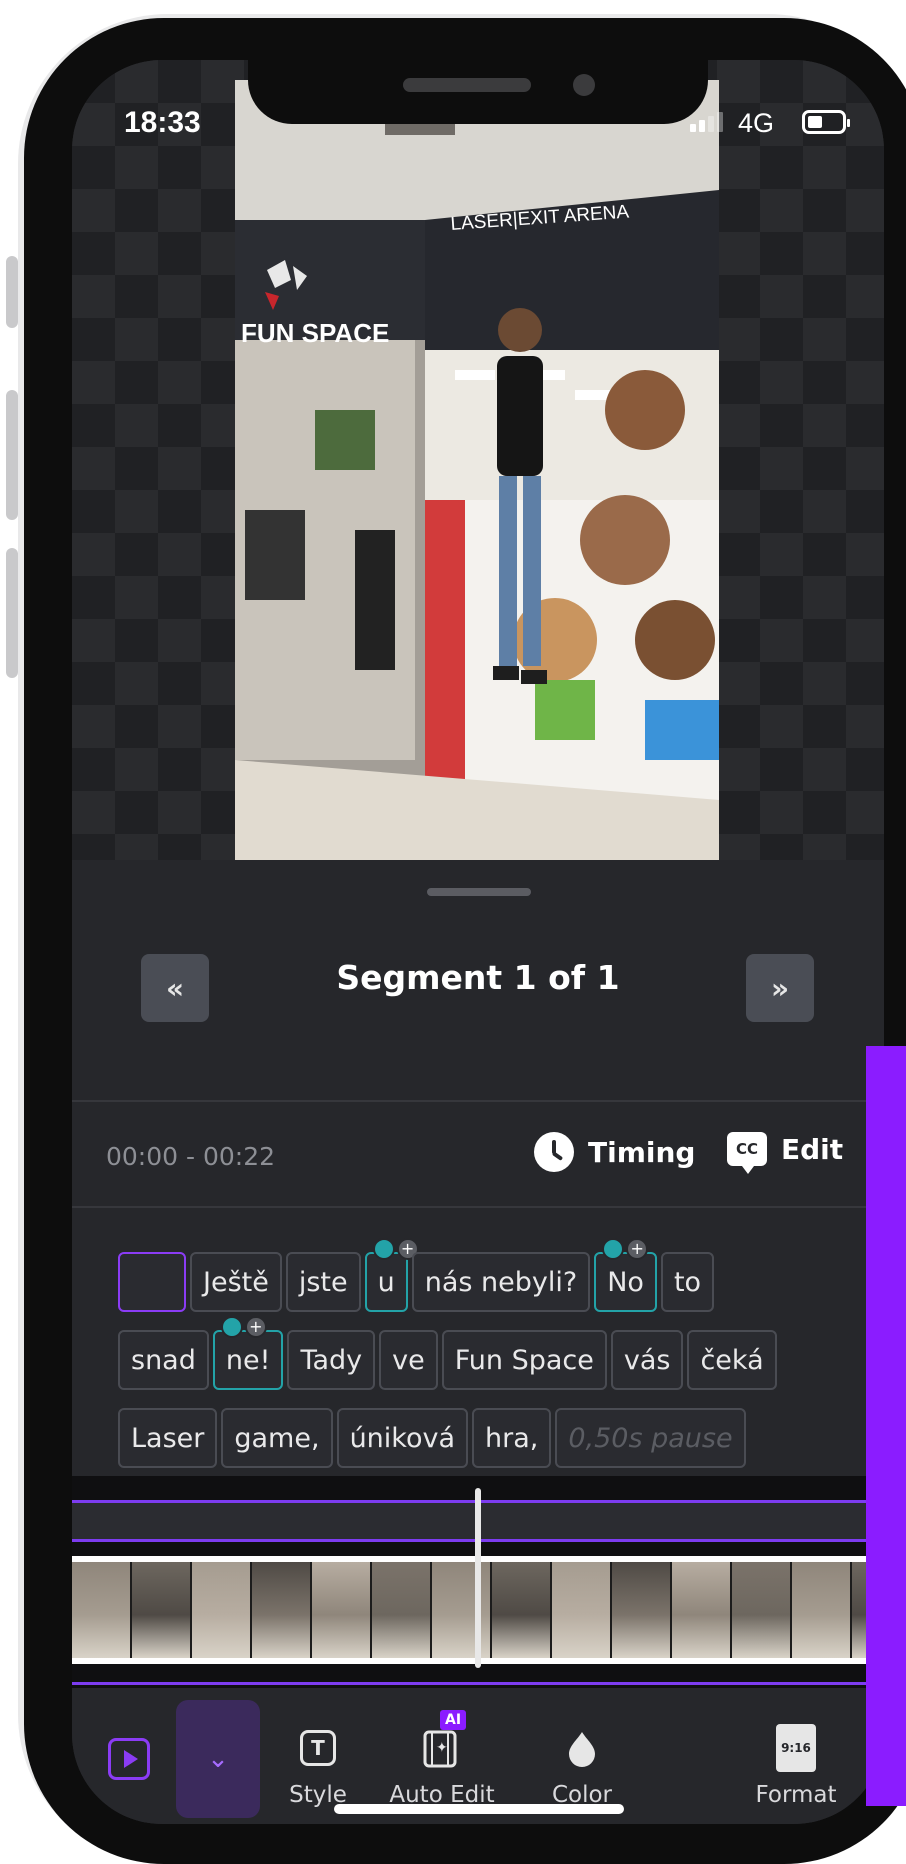 Image resolution: width=906 pixels, height=1864 pixels. I want to click on auto-edit-tool-button: ✦ AI Auto Edit, so click(442, 1759).